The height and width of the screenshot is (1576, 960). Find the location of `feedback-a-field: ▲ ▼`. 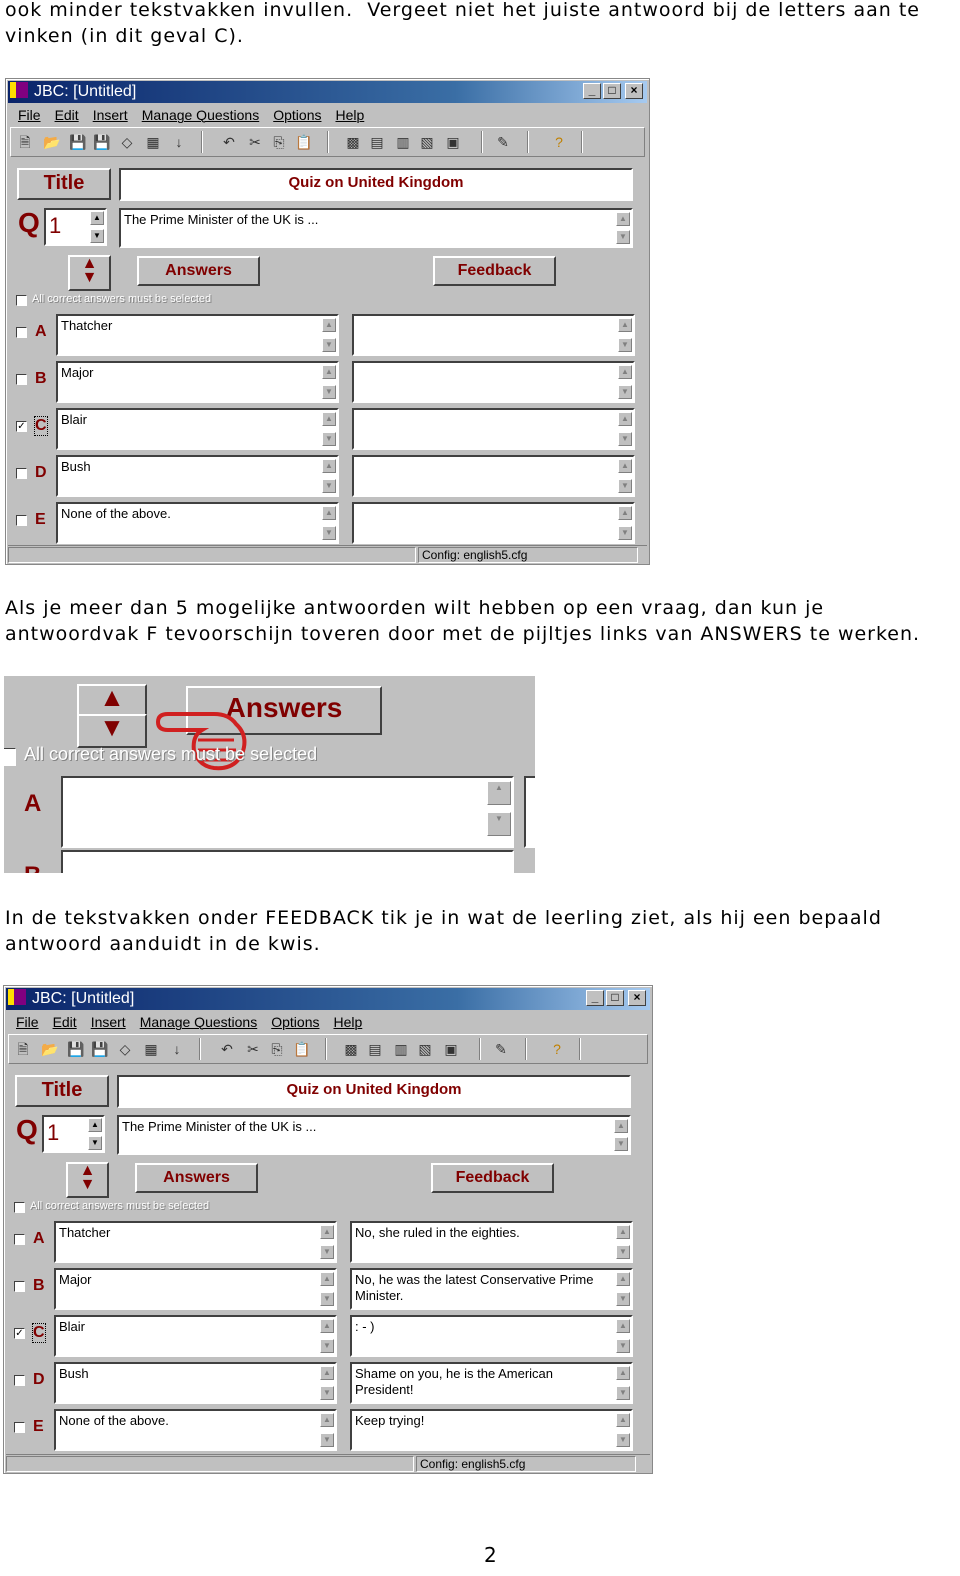

feedback-a-field: ▲ ▼ is located at coordinates (493, 335).